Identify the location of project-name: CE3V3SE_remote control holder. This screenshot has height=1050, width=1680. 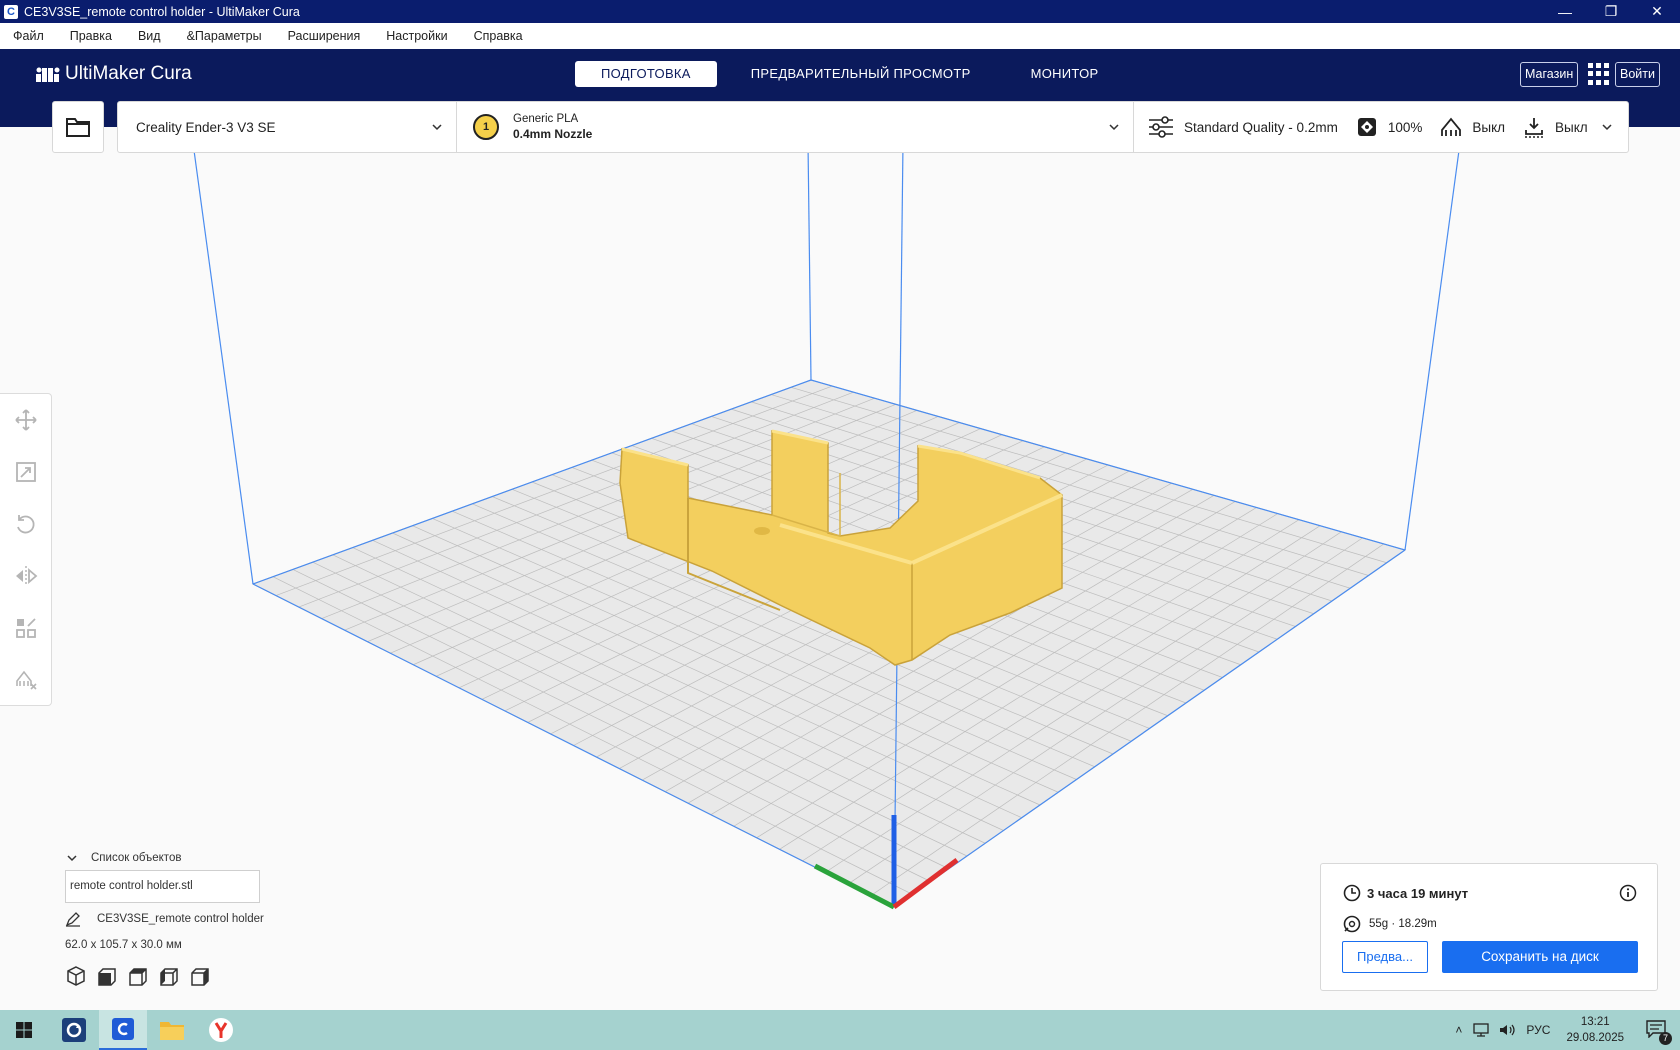
(180, 919).